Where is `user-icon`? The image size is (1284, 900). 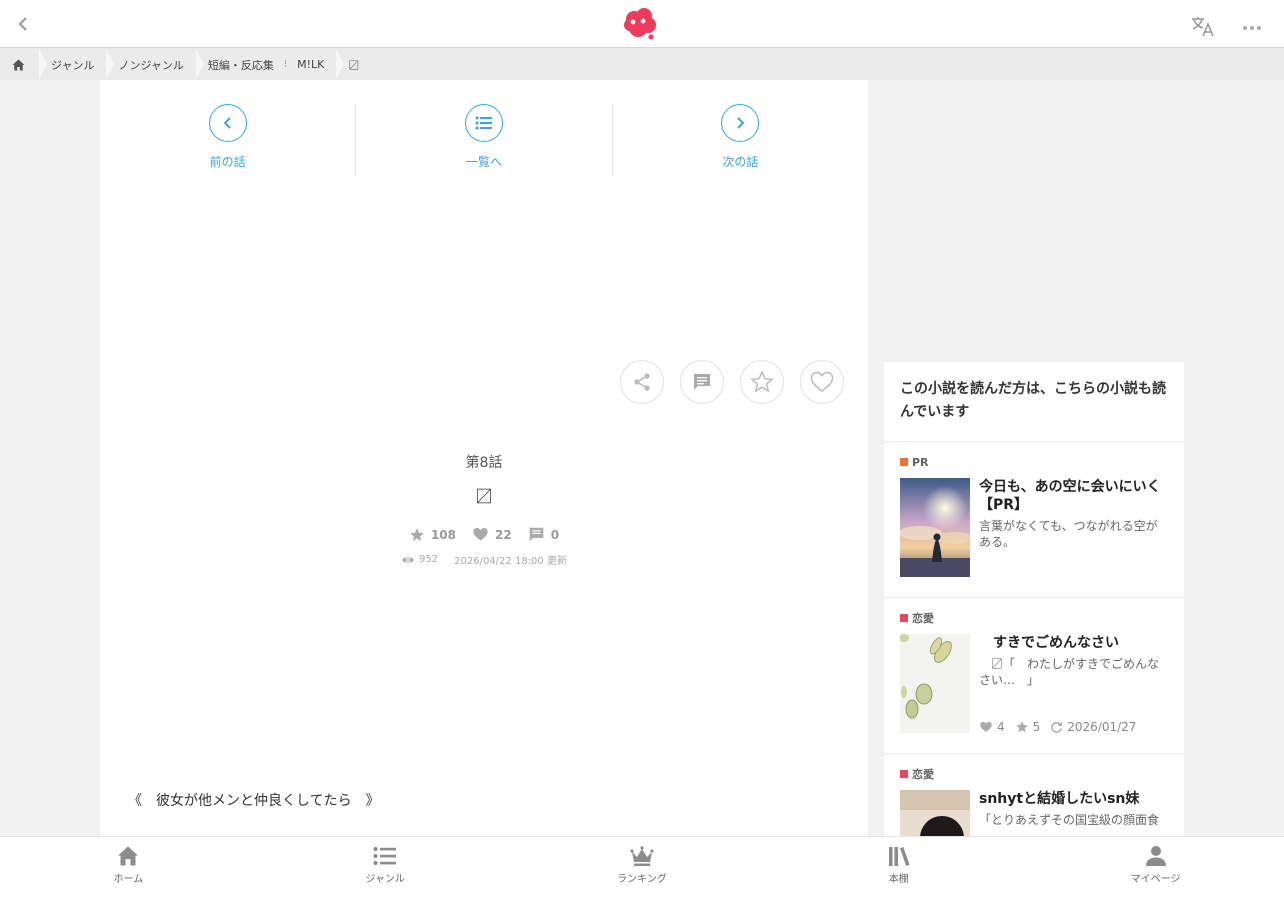
user-icon is located at coordinates (1155, 856).